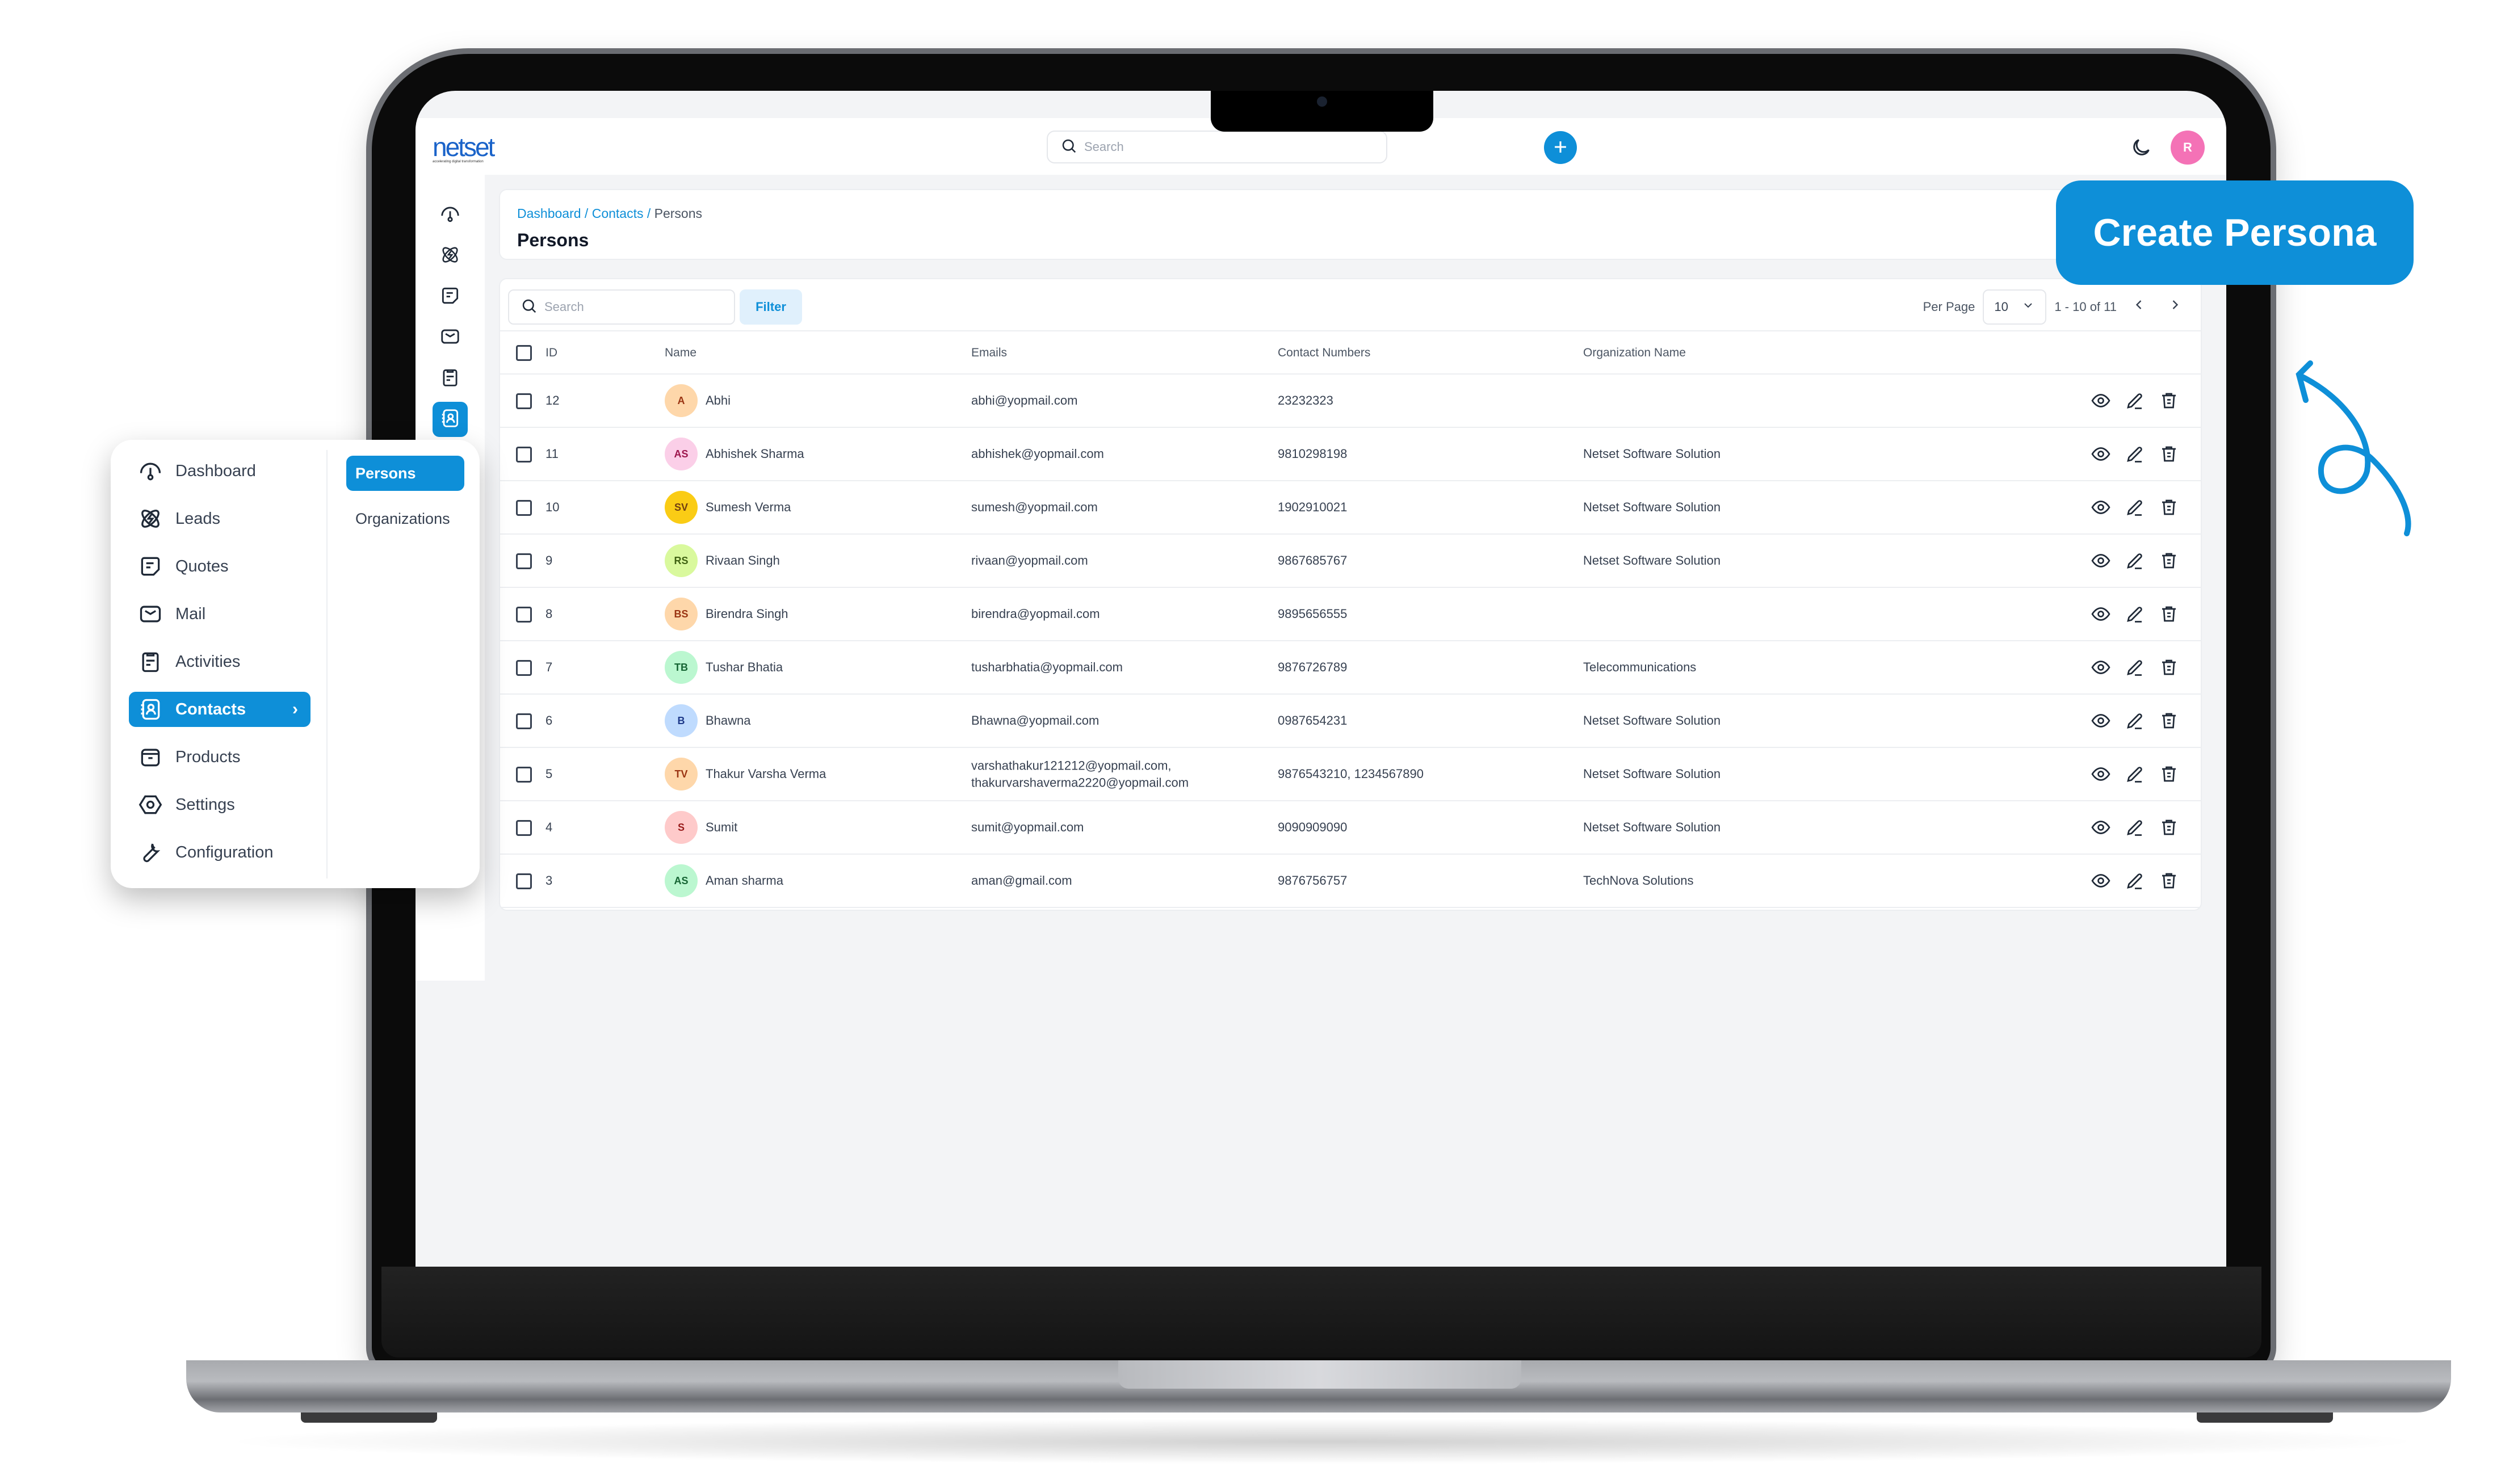  I want to click on prev-page-button, so click(2139, 307).